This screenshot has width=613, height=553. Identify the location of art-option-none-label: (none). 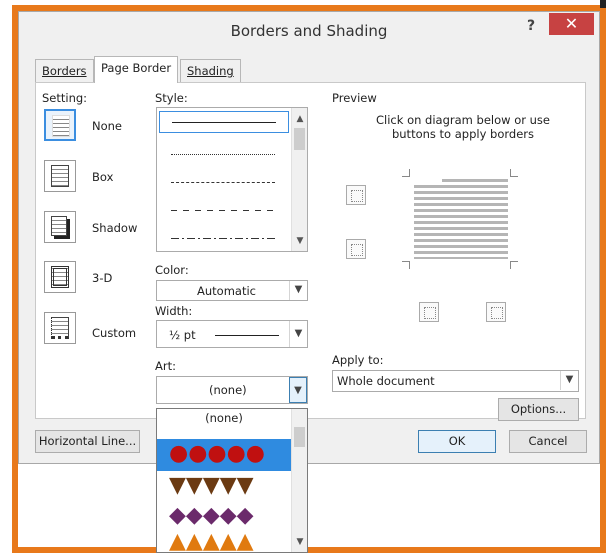
(224, 418).